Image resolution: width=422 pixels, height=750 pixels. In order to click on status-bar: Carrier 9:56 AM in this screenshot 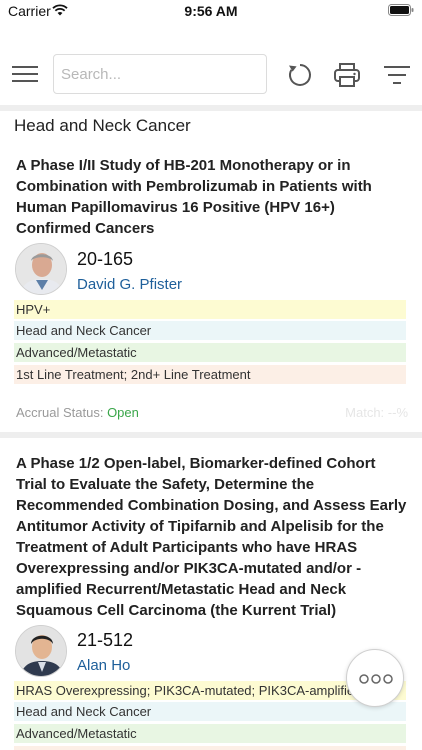, I will do `click(211, 11)`.